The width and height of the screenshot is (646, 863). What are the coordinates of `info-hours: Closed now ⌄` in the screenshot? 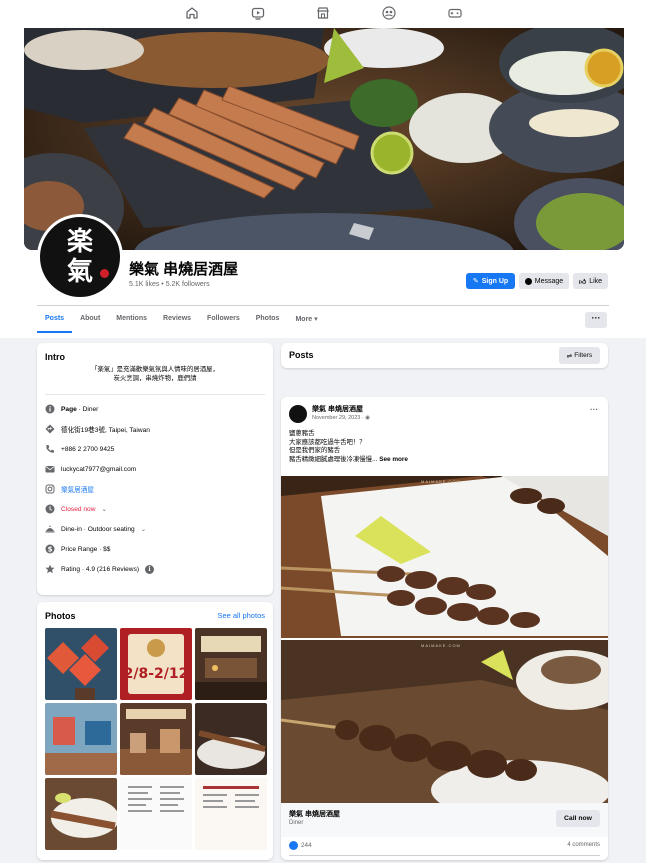 It's located at (76, 509).